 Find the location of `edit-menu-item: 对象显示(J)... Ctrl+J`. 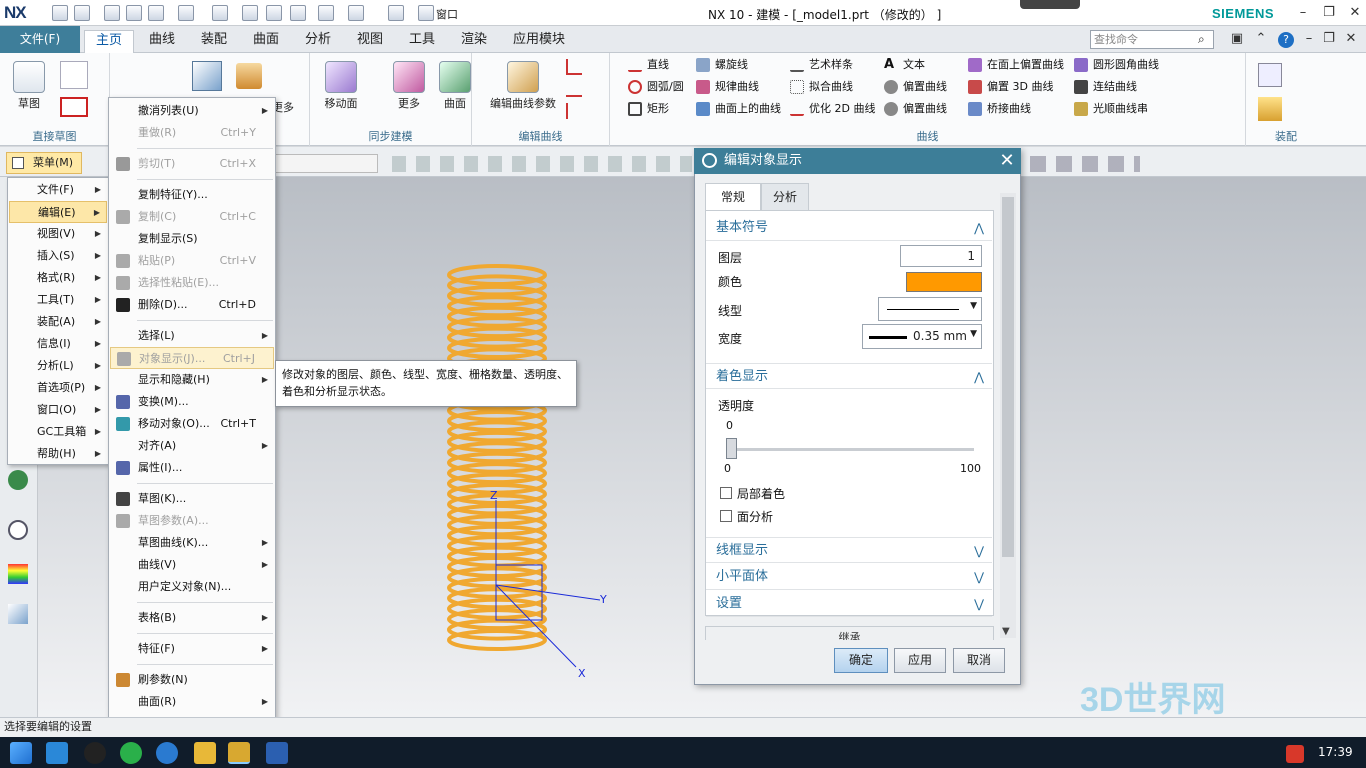

edit-menu-item: 对象显示(J)... Ctrl+J is located at coordinates (192, 358).